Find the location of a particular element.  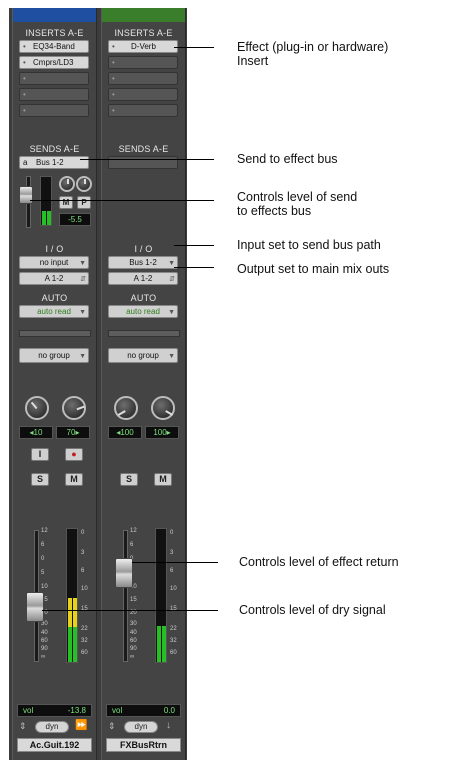

pan-display-right: 100▸ is located at coordinates (162, 432).